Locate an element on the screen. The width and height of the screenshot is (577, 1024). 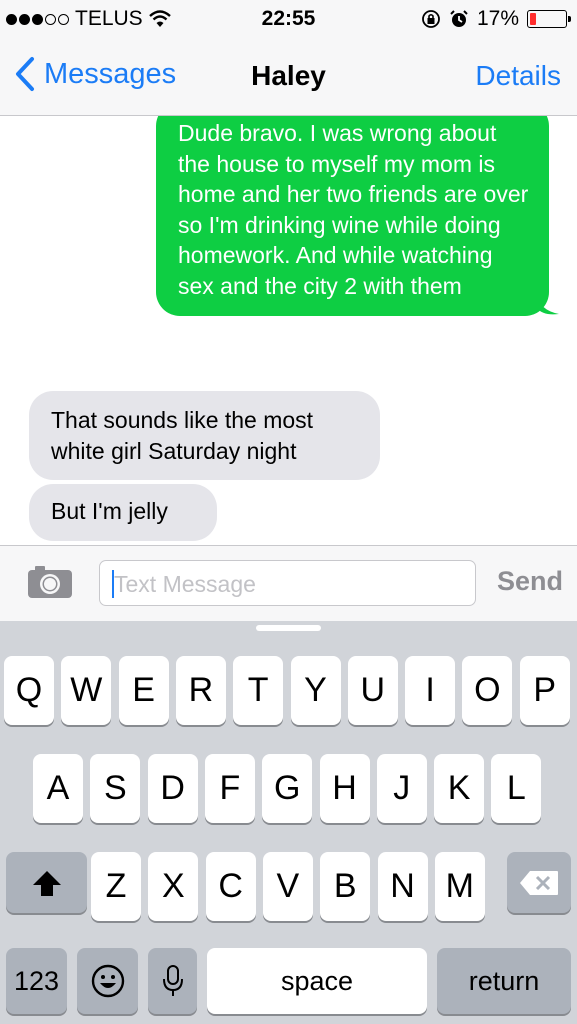
emoji-icon is located at coordinates (107, 981).